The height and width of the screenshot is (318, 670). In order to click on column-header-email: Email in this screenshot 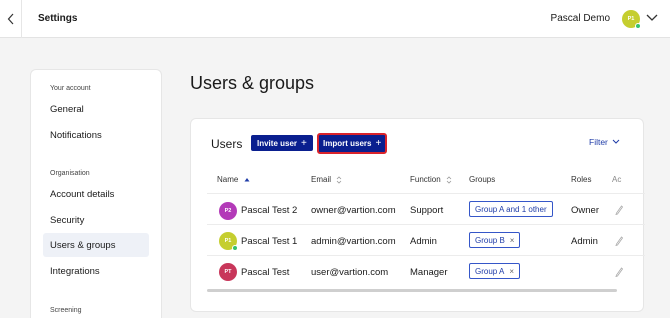, I will do `click(326, 179)`.